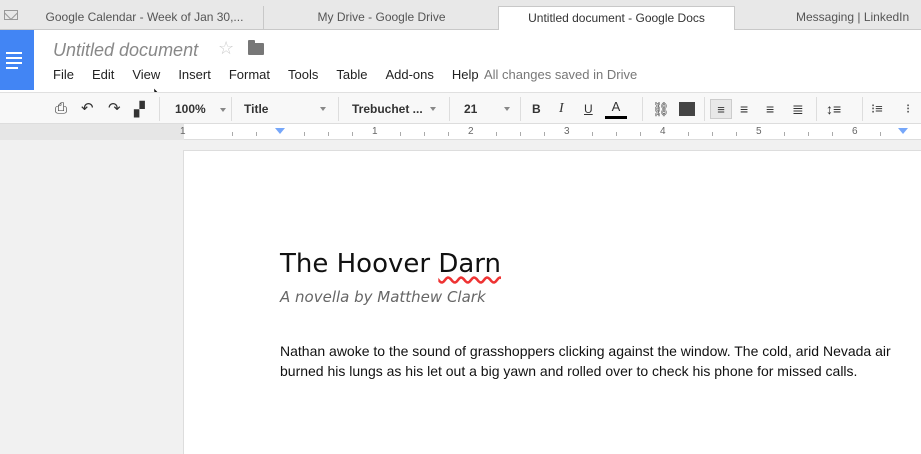  I want to click on tab-untitled-document: Untitled document - Google Docs, so click(616, 18).